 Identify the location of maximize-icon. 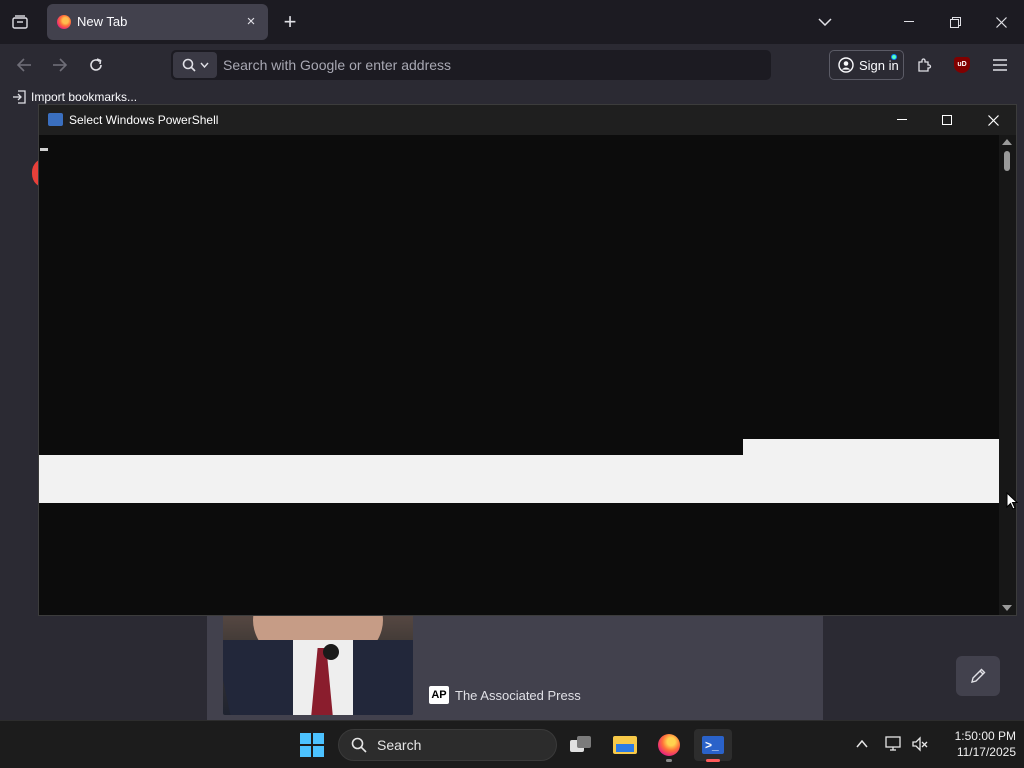
(947, 120).